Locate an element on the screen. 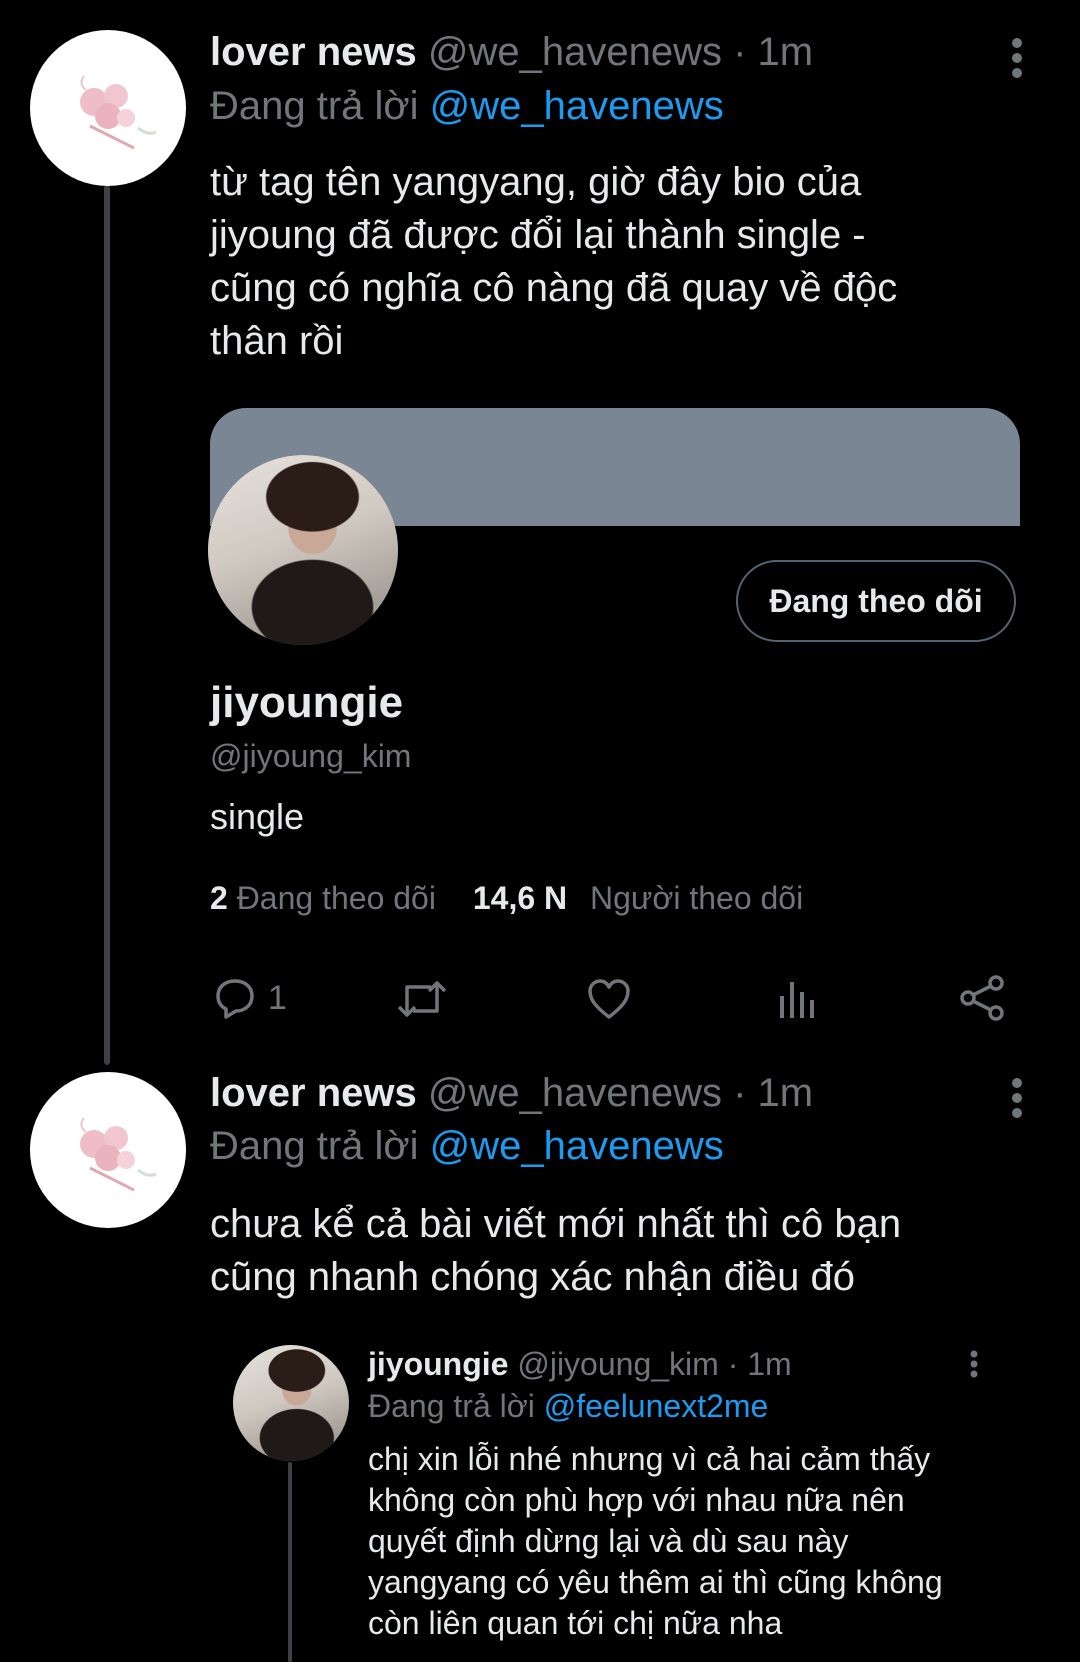 This screenshot has height=1662, width=1080. analytics-button is located at coordinates (797, 999).